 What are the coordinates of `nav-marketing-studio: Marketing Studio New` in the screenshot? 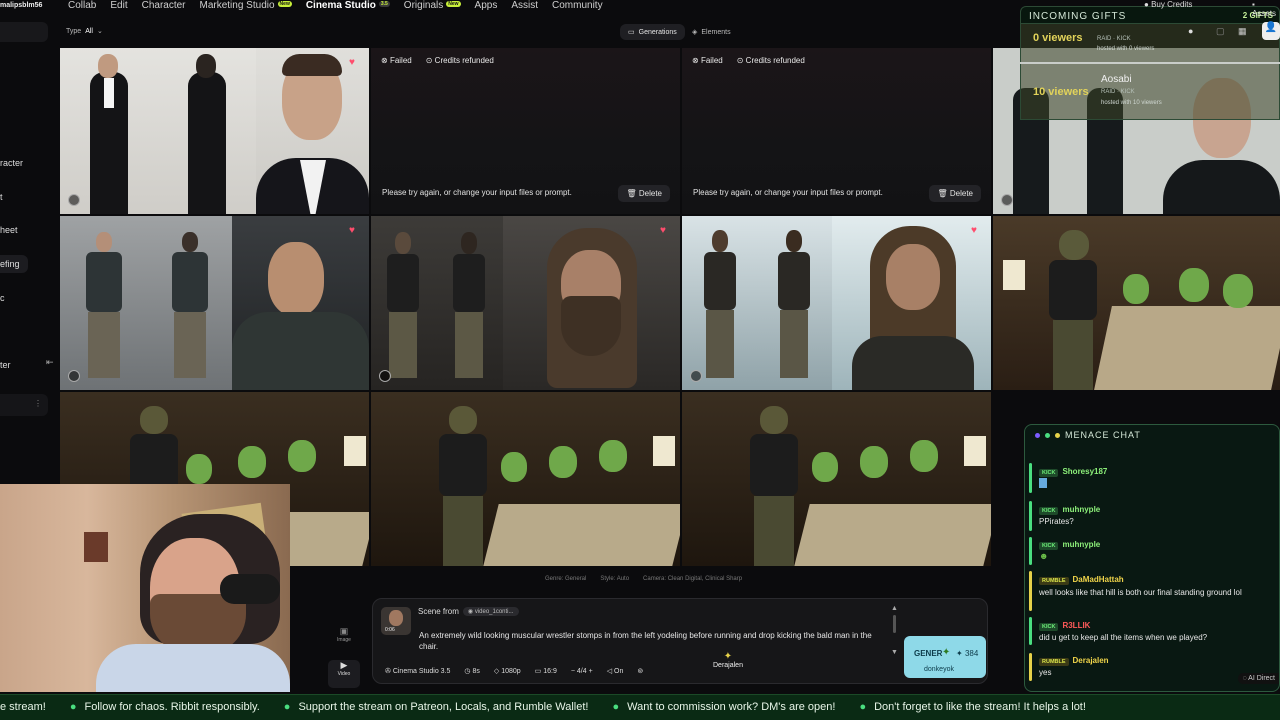 It's located at (246, 5).